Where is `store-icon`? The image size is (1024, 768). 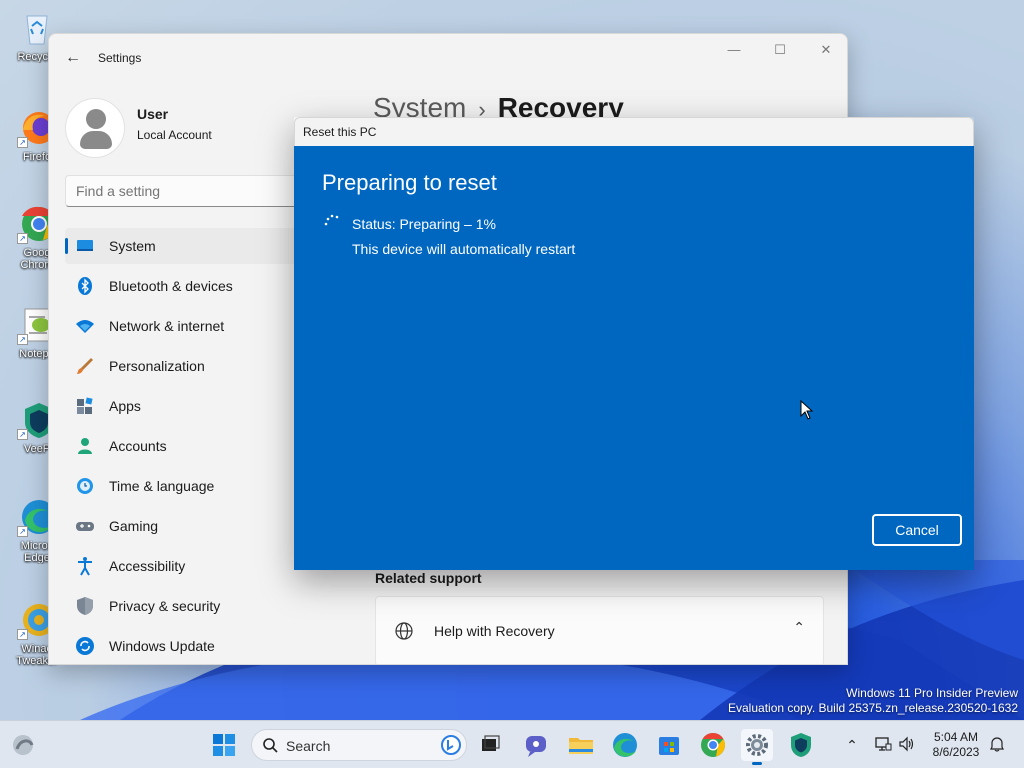
store-icon is located at coordinates (669, 746).